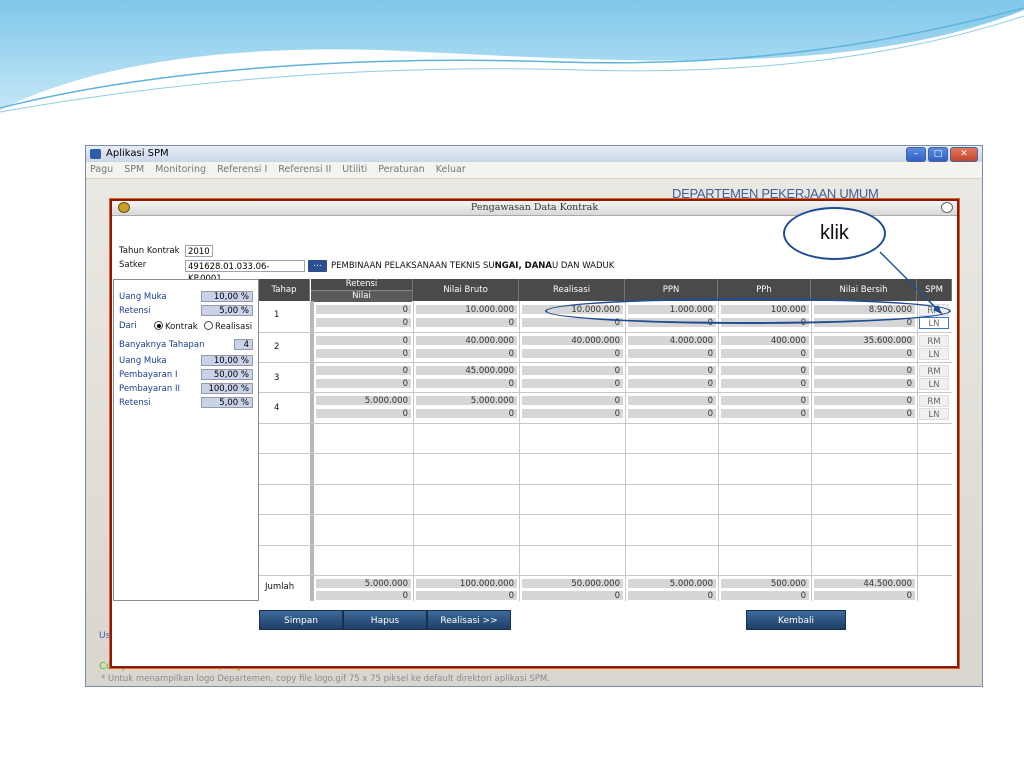 The width and height of the screenshot is (1024, 768). What do you see at coordinates (301, 620) in the screenshot?
I see `simpan-button: Simpan` at bounding box center [301, 620].